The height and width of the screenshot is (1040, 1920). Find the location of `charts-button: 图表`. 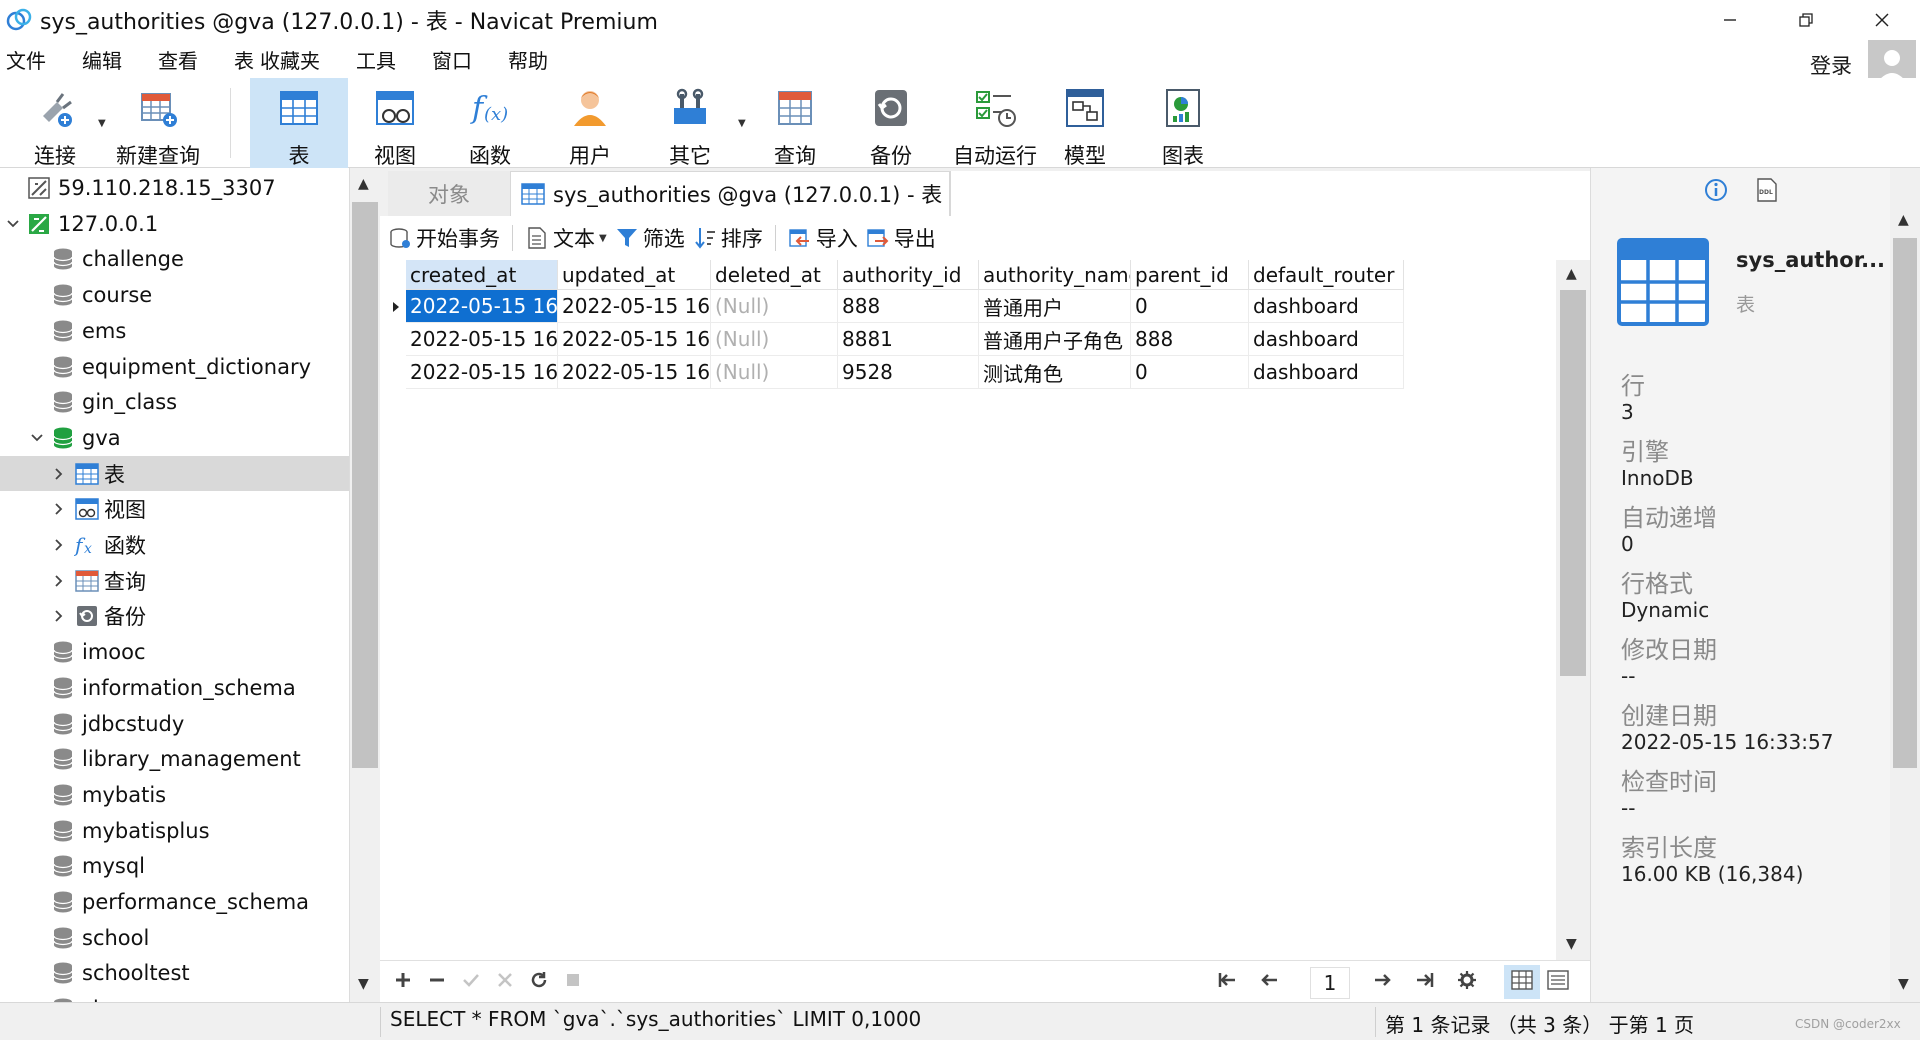

charts-button: 图表 is located at coordinates (1183, 123).